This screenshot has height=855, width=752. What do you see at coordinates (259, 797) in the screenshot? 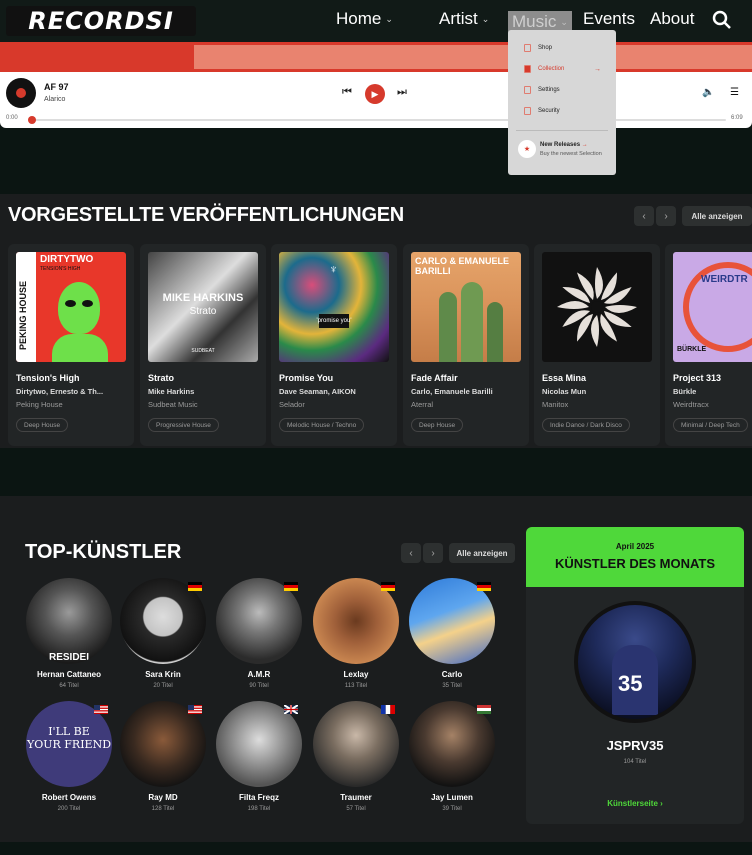
I see `artist-name: Filta Freqz` at bounding box center [259, 797].